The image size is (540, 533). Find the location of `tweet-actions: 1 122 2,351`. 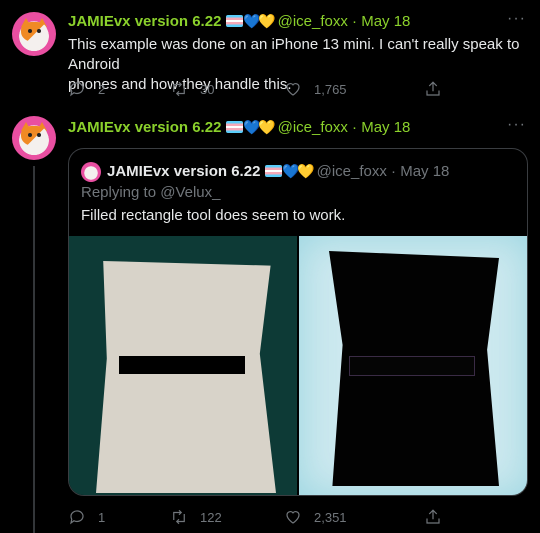

tweet-actions: 1 122 2,351 is located at coordinates (278, 517).